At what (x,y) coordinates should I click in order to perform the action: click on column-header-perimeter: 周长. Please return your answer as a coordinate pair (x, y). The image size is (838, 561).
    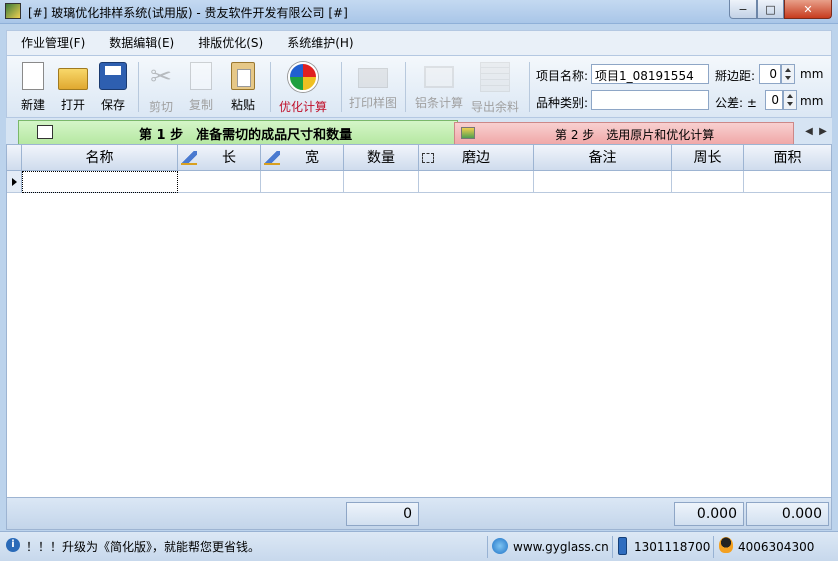
    Looking at the image, I should click on (708, 158).